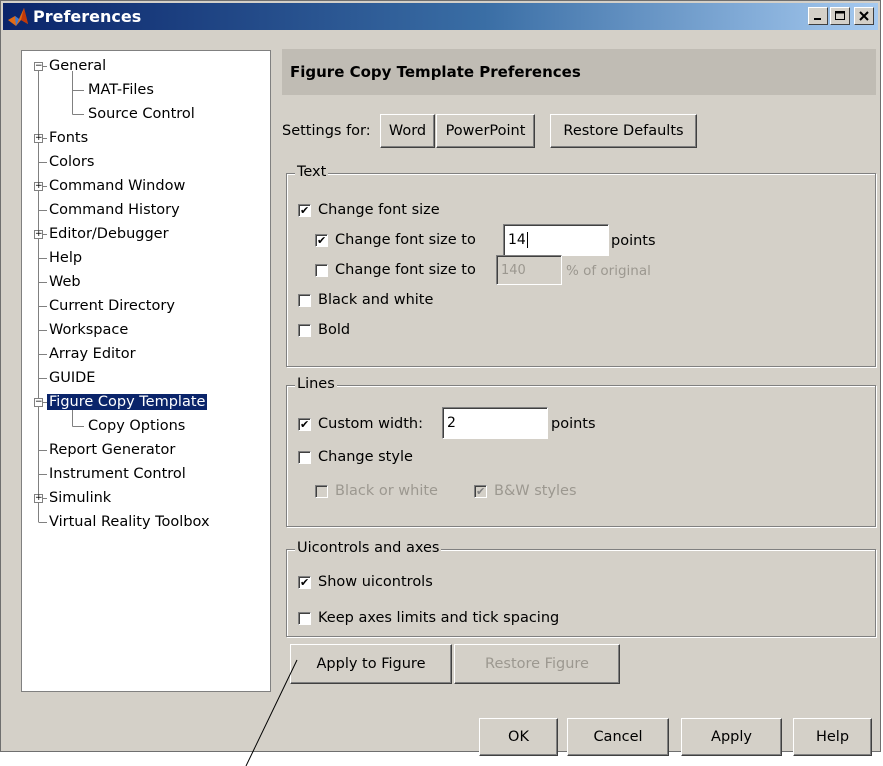  What do you see at coordinates (579, 72) in the screenshot?
I see `panel-header: Figure Copy Template Preferences` at bounding box center [579, 72].